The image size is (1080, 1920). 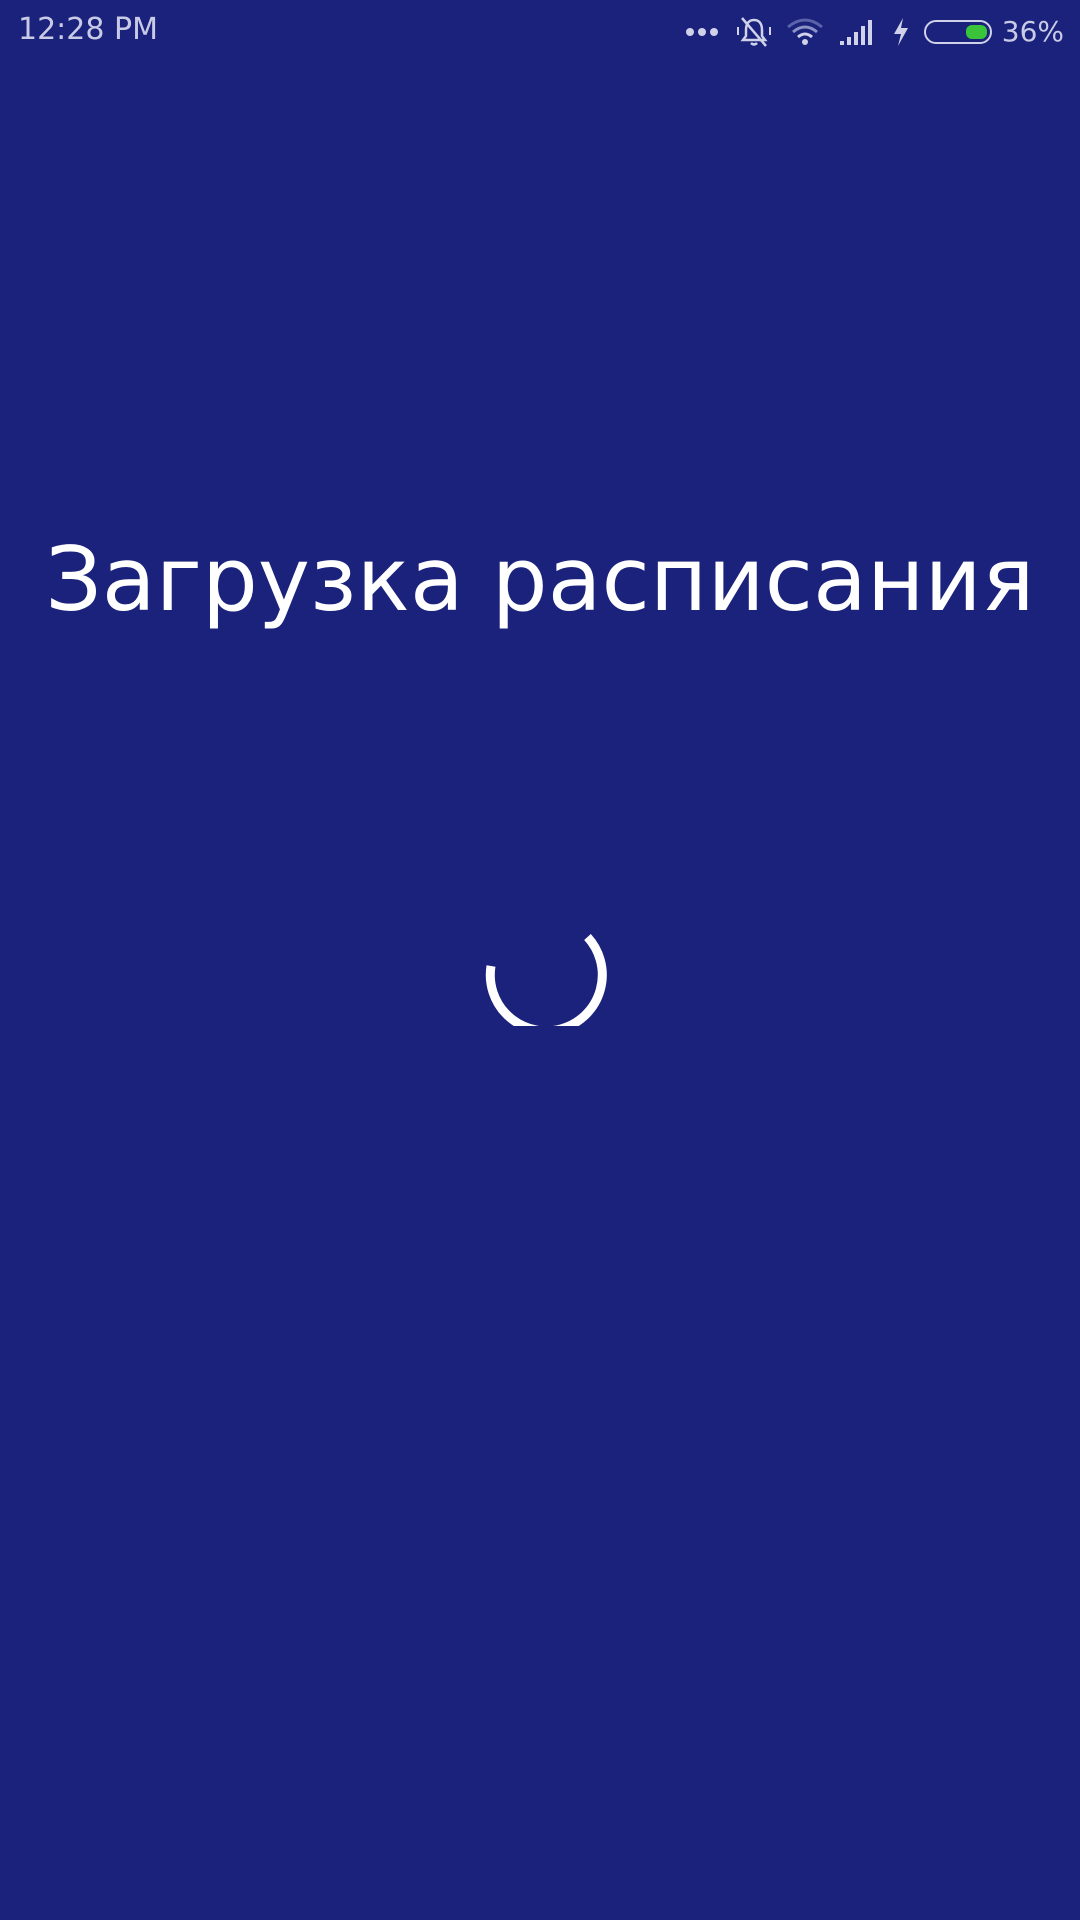 What do you see at coordinates (957, 32) in the screenshot?
I see `battery-icon` at bounding box center [957, 32].